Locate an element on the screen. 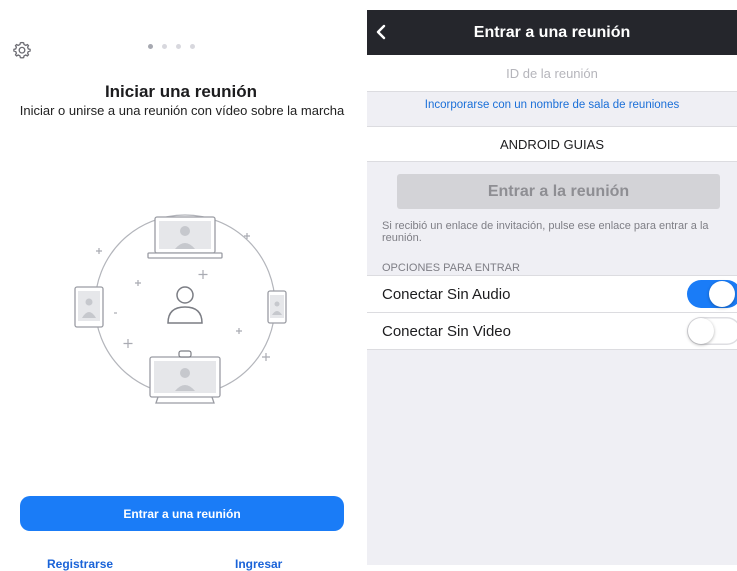  page-dot-active is located at coordinates (150, 46).